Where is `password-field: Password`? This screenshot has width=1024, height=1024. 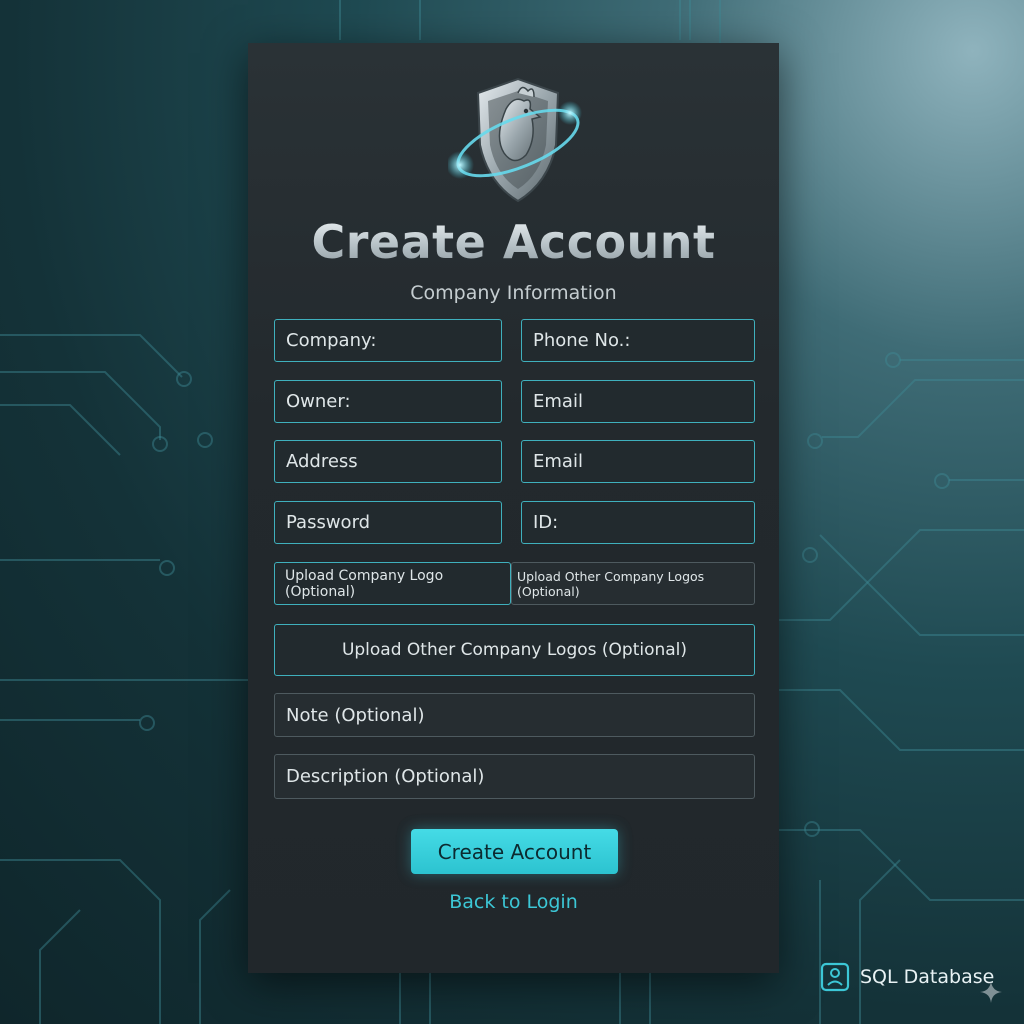 password-field: Password is located at coordinates (388, 522).